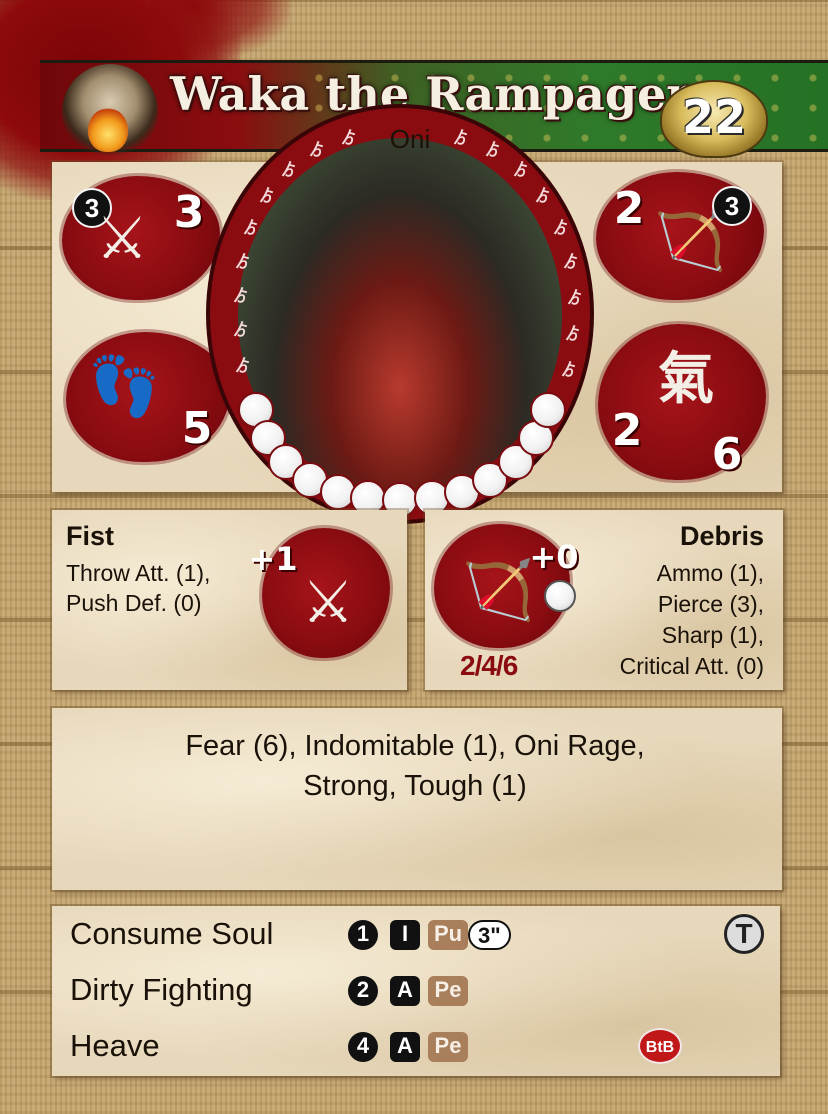 The height and width of the screenshot is (1114, 828). What do you see at coordinates (363, 991) in the screenshot?
I see `action-cost: 2` at bounding box center [363, 991].